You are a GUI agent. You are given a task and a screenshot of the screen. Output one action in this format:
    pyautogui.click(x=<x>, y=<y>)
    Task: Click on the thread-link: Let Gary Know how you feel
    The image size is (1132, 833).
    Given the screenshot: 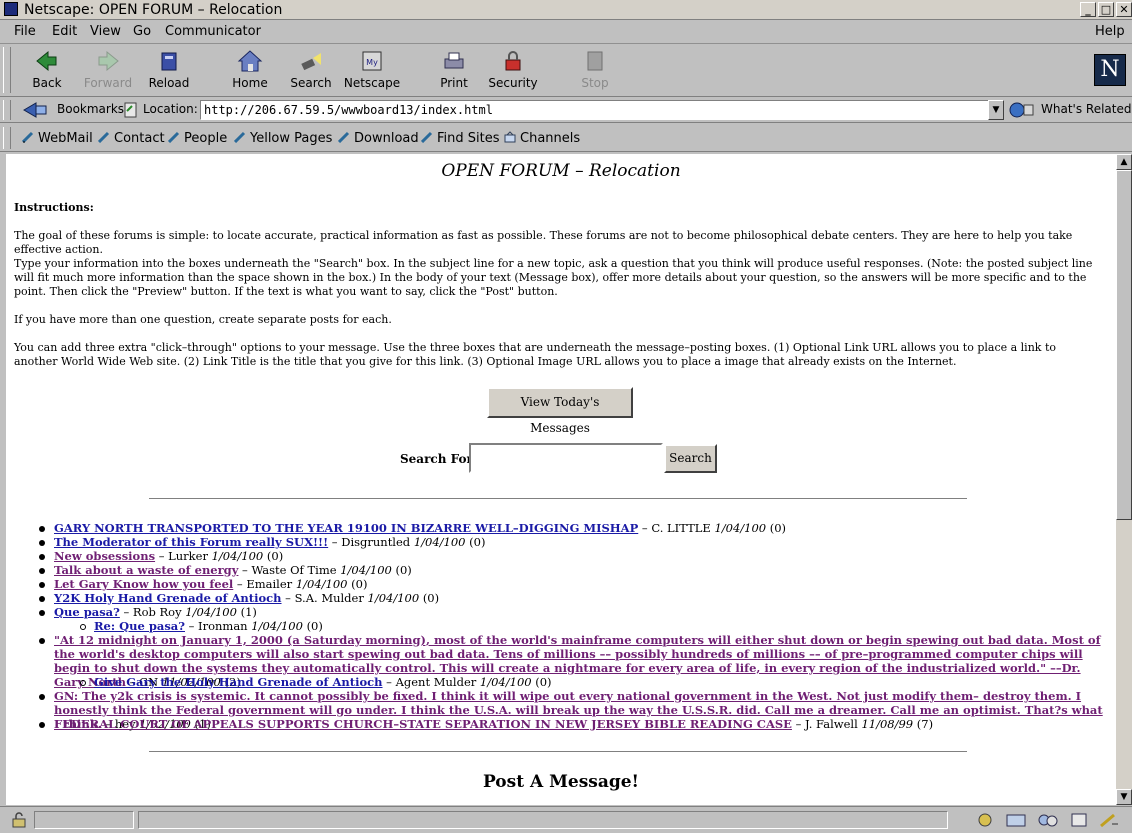 What is the action you would take?
    pyautogui.click(x=143, y=584)
    